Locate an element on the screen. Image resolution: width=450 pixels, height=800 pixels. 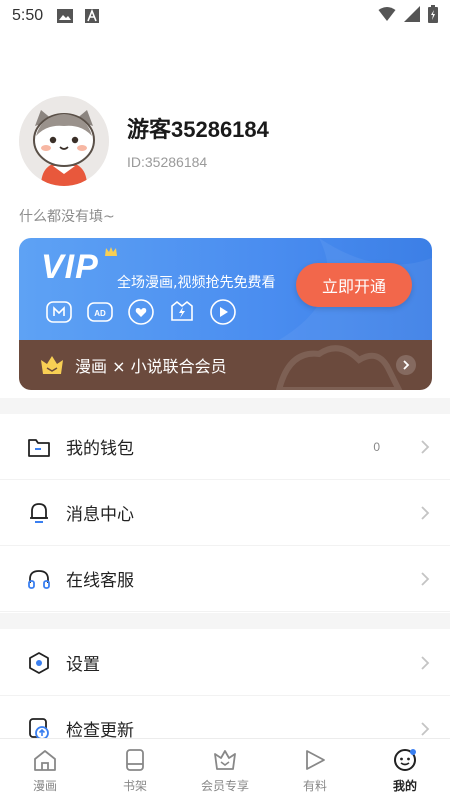
vip-crown-icon is located at coordinates (225, 760).